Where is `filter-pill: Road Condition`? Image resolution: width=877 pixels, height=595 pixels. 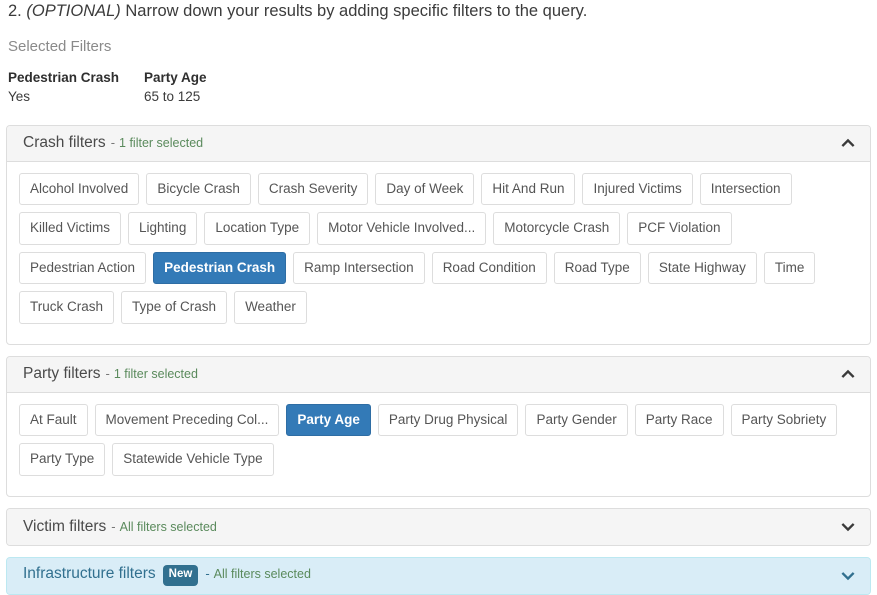 filter-pill: Road Condition is located at coordinates (489, 268).